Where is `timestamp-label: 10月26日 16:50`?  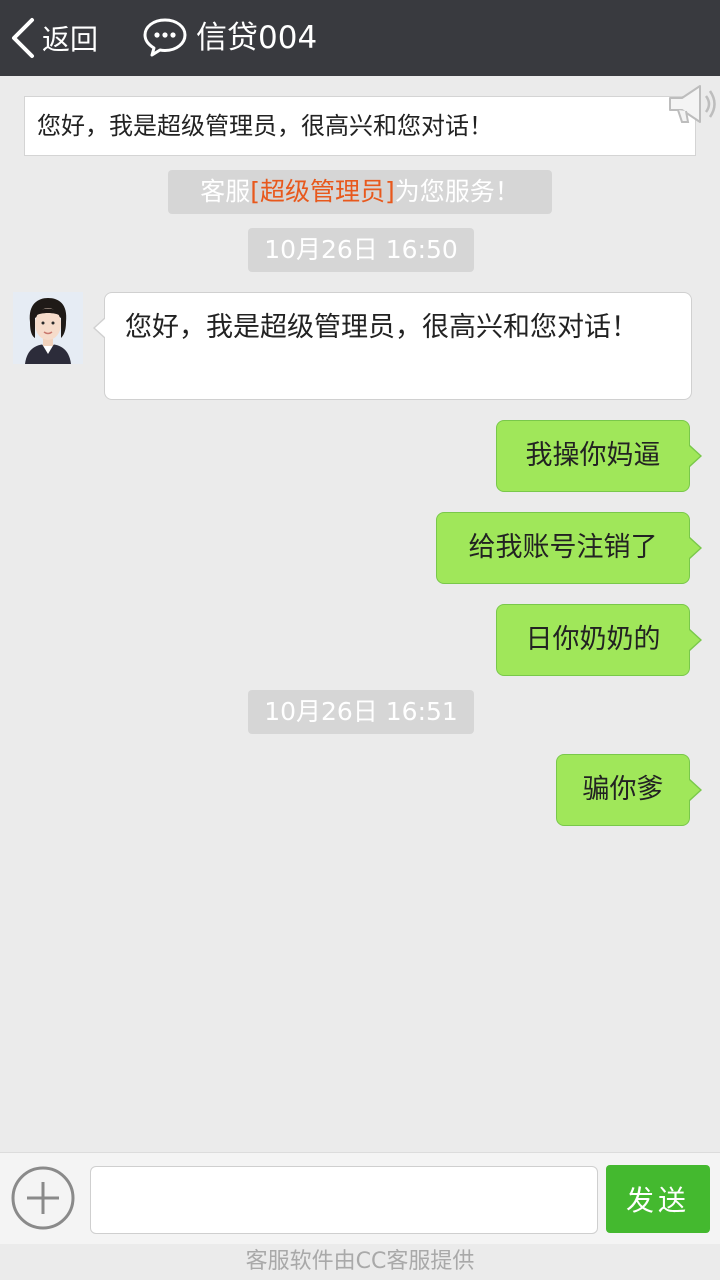 timestamp-label: 10月26日 16:50 is located at coordinates (361, 250).